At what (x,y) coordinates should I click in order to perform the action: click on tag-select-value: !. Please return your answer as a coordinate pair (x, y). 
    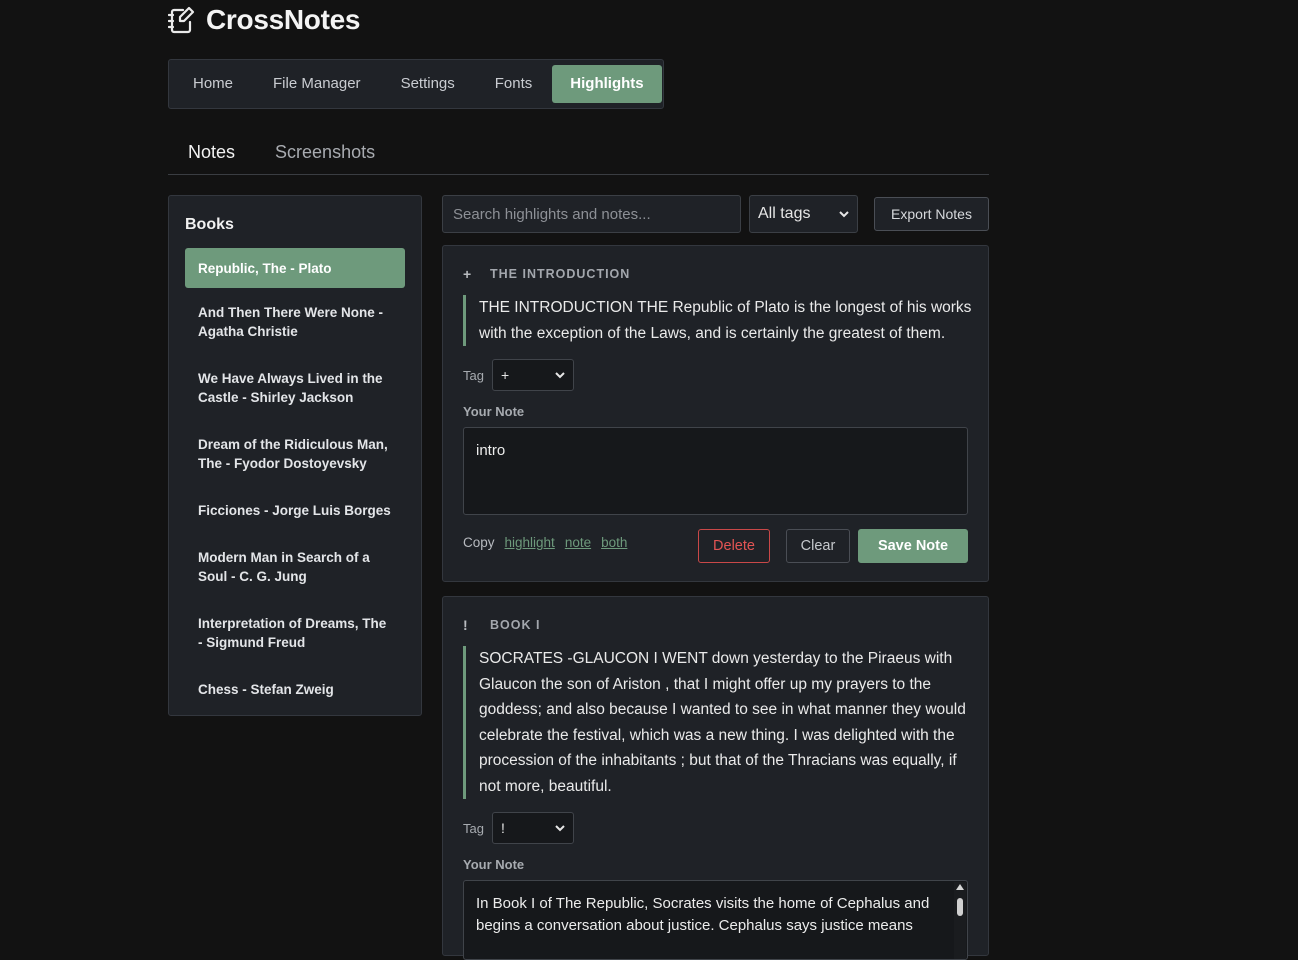
    Looking at the image, I should click on (503, 828).